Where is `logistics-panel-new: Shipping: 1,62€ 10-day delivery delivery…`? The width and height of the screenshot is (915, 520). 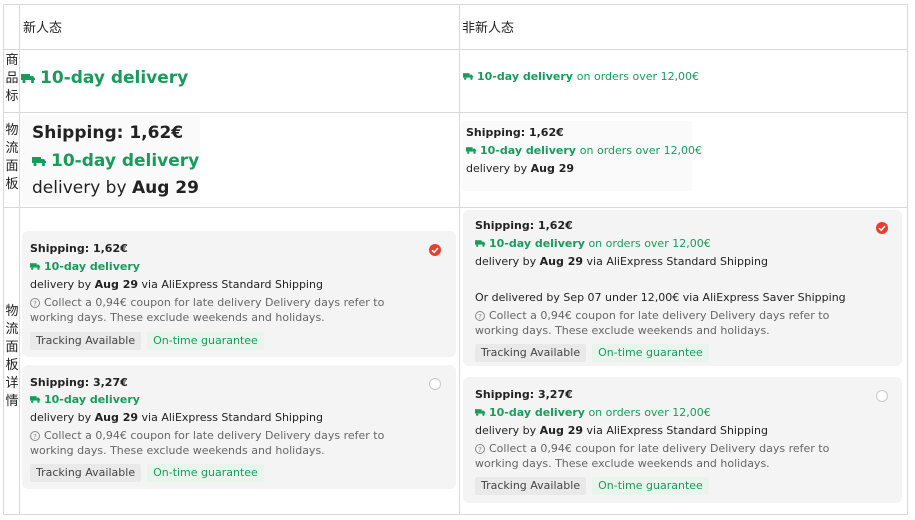
logistics-panel-new: Shipping: 1,62€ 10-day delivery delivery… is located at coordinates (111, 160).